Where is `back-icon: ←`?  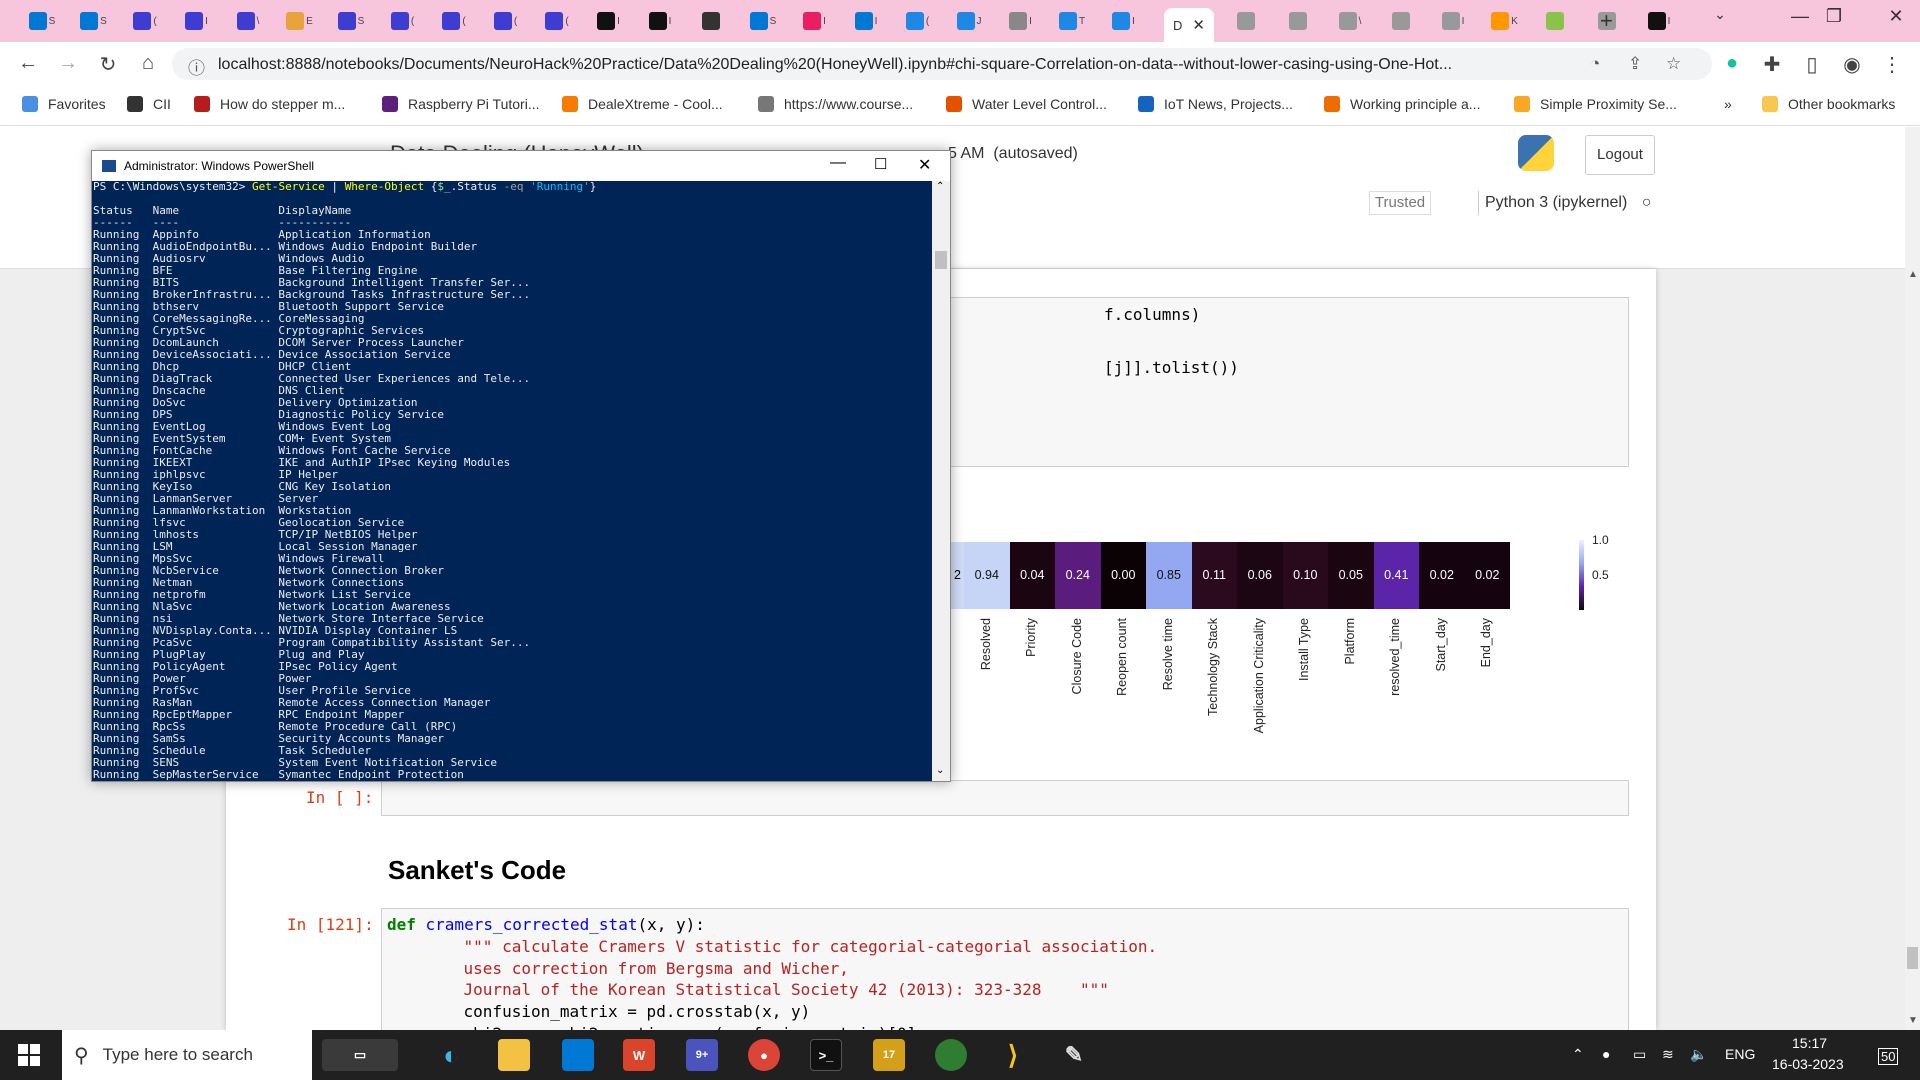
back-icon: ← is located at coordinates (28, 63).